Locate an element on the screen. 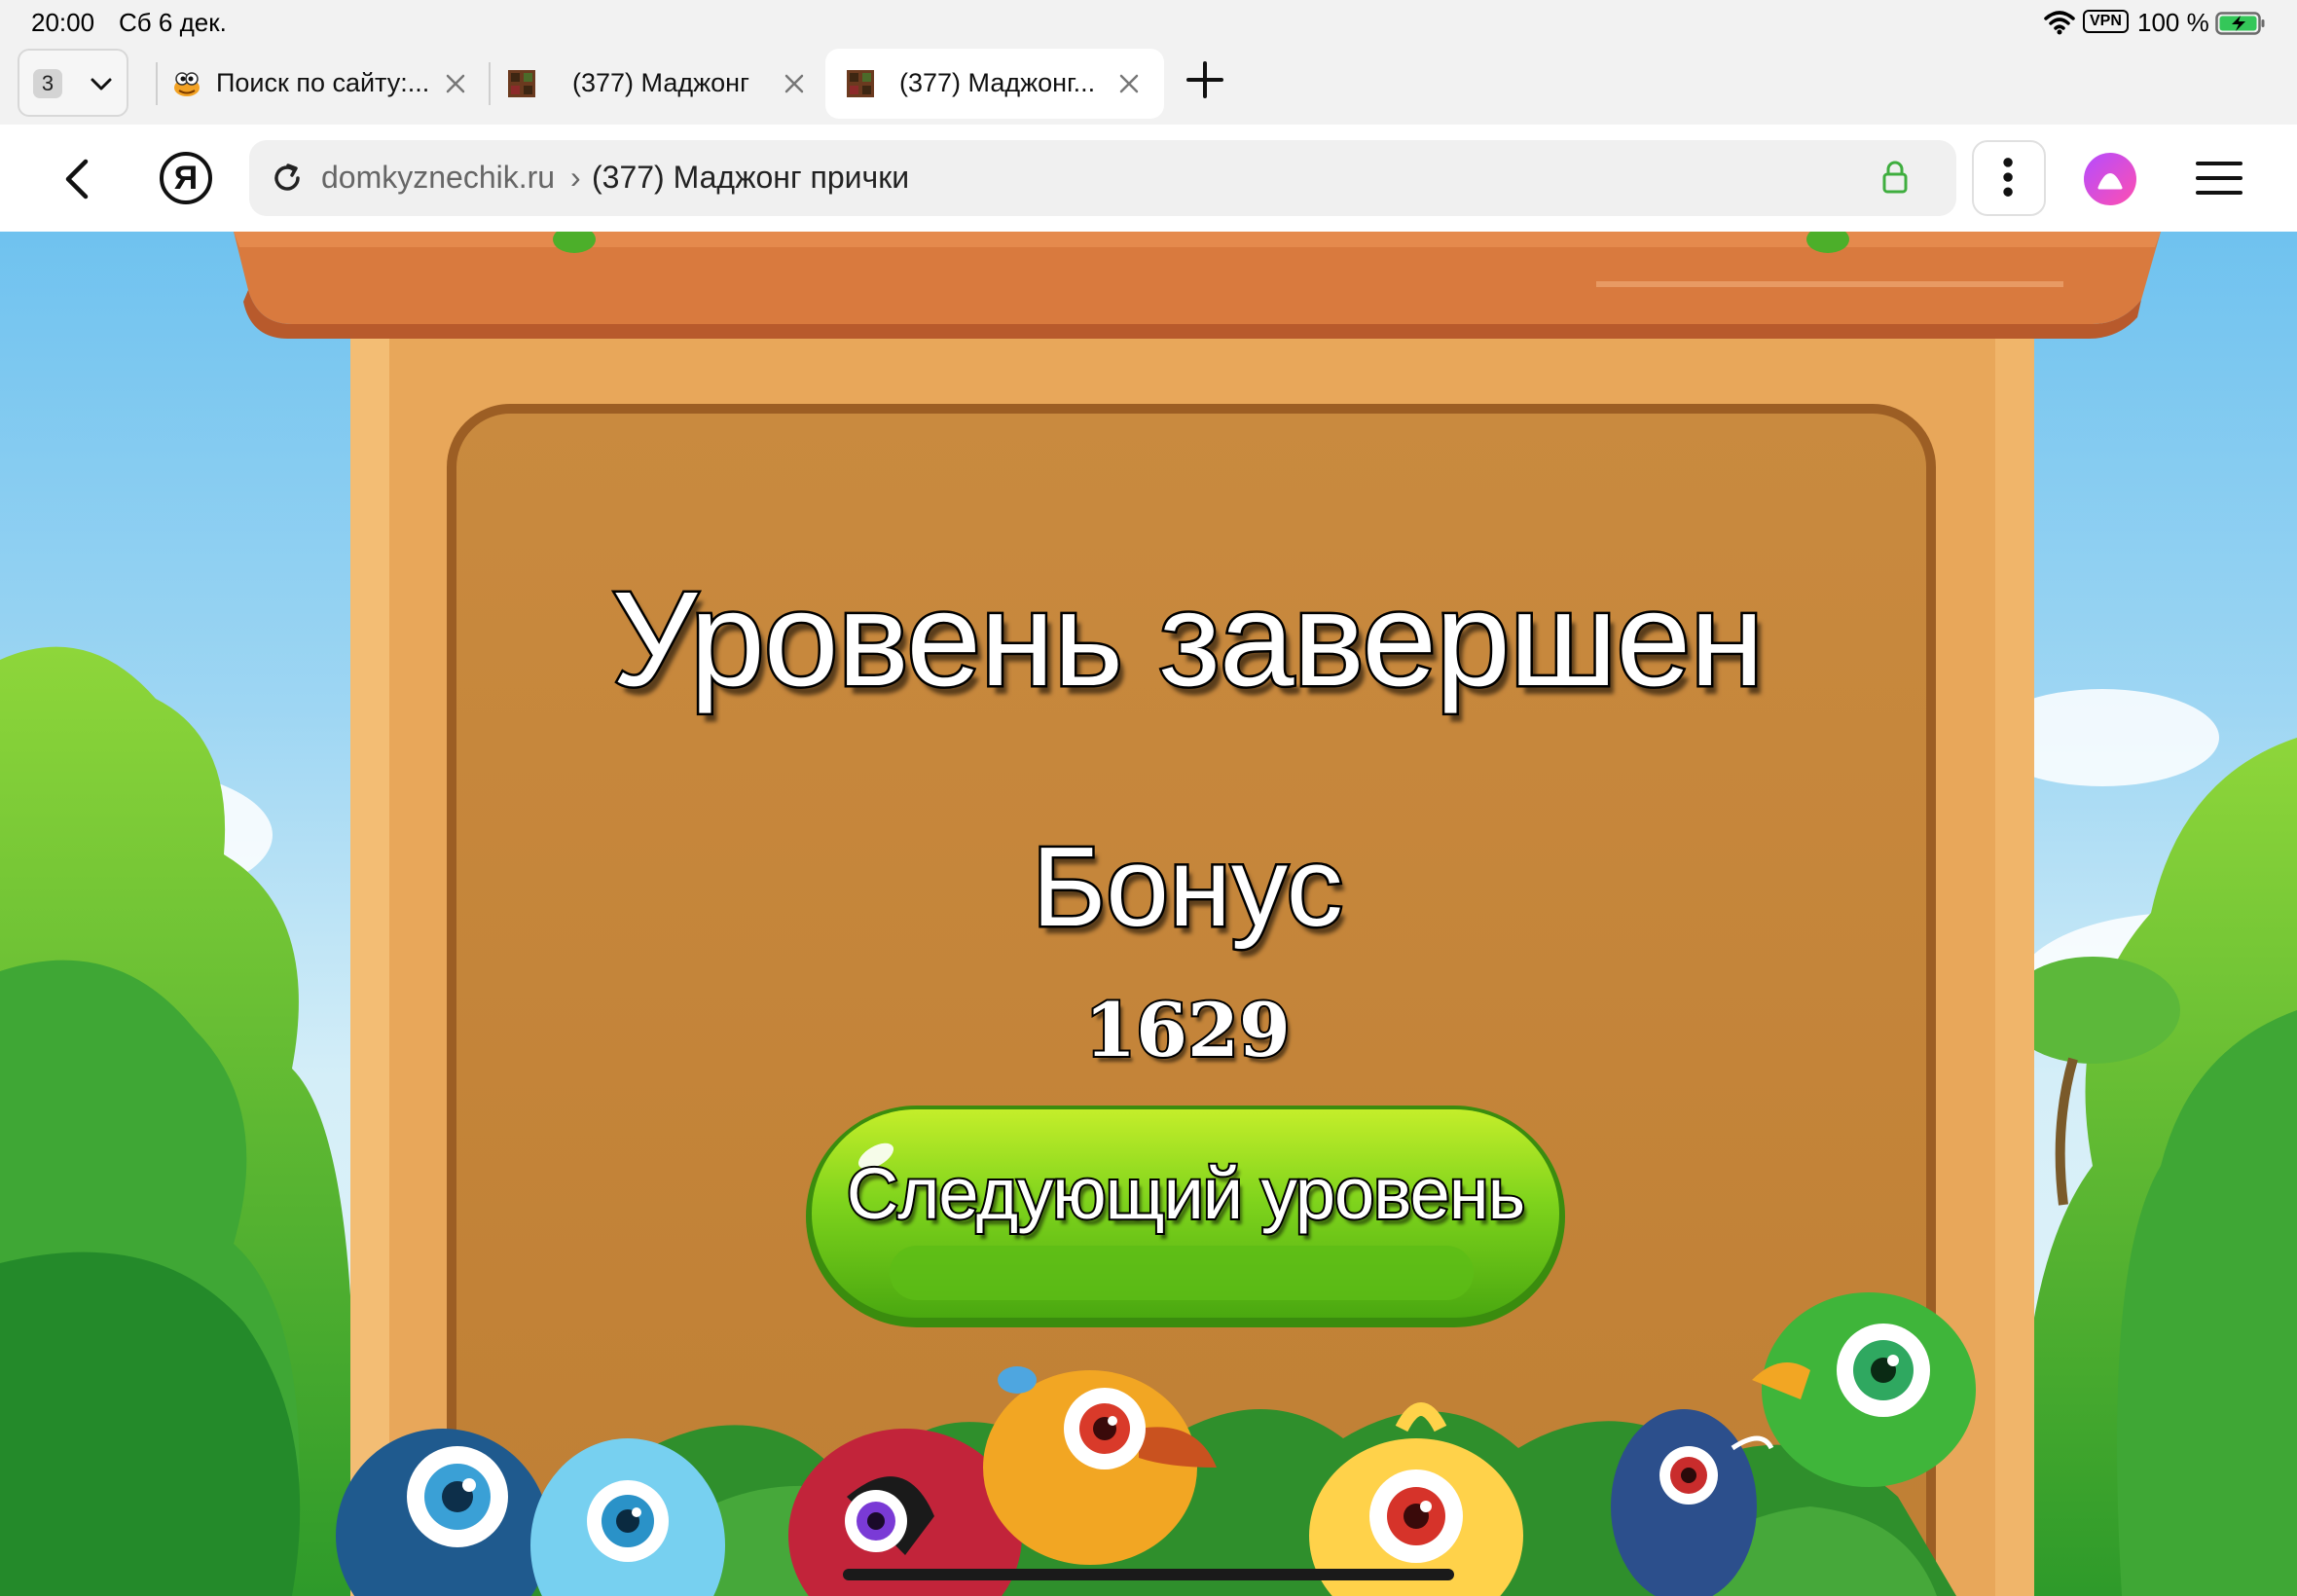 This screenshot has width=2297, height=1596. alice-assistant-icon is located at coordinates (2110, 179).